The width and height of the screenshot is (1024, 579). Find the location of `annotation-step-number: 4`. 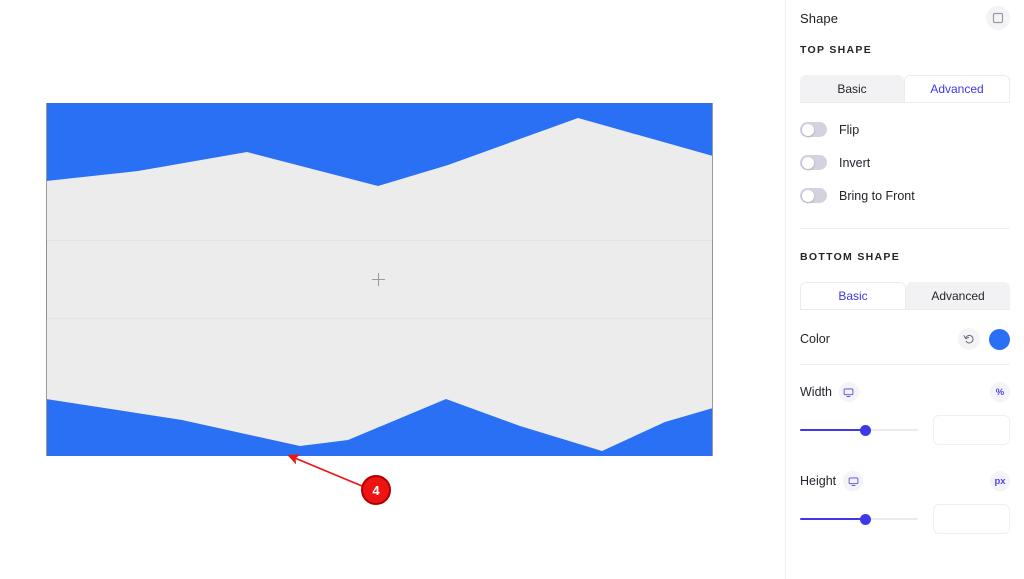

annotation-step-number: 4 is located at coordinates (376, 490).